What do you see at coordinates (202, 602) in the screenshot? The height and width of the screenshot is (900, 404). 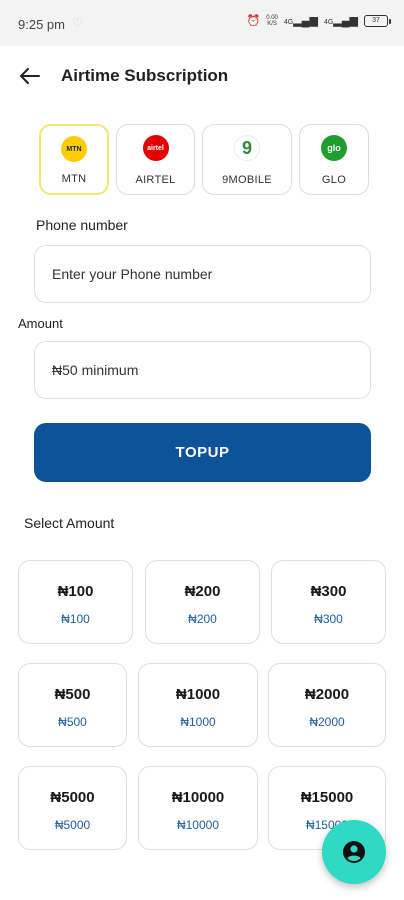 I see `amount-option-200: ₦200 ₦200` at bounding box center [202, 602].